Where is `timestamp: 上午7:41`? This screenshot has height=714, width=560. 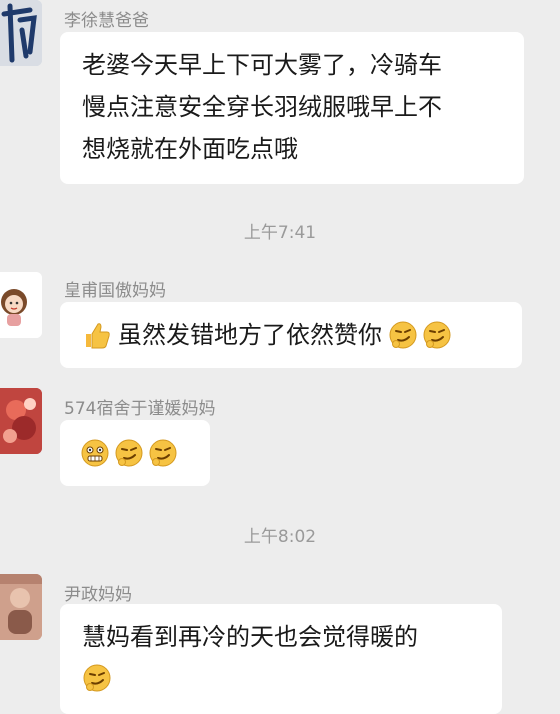
timestamp: 上午7:41 is located at coordinates (280, 233).